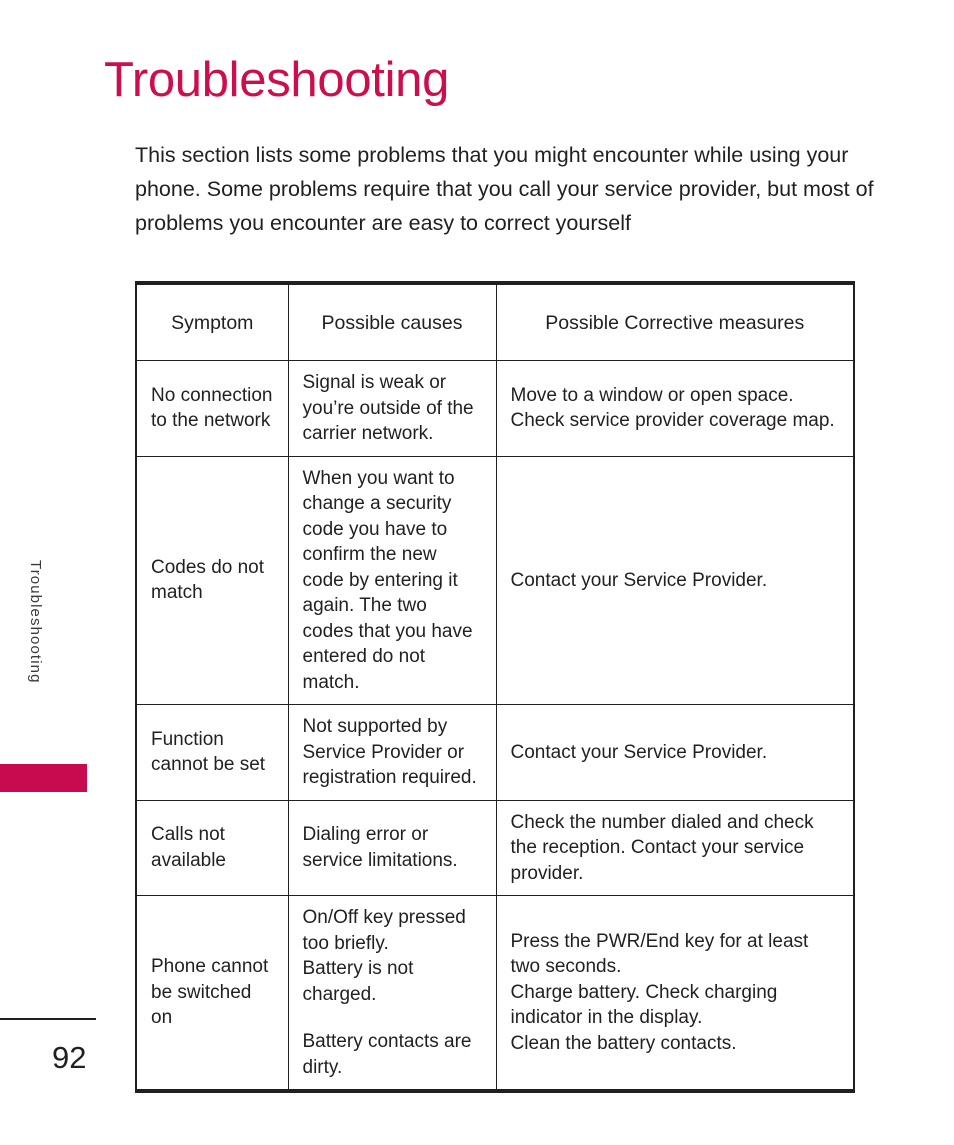 This screenshot has height=1145, width=954. I want to click on cell-causes: Dialing error or service limitations., so click(392, 847).